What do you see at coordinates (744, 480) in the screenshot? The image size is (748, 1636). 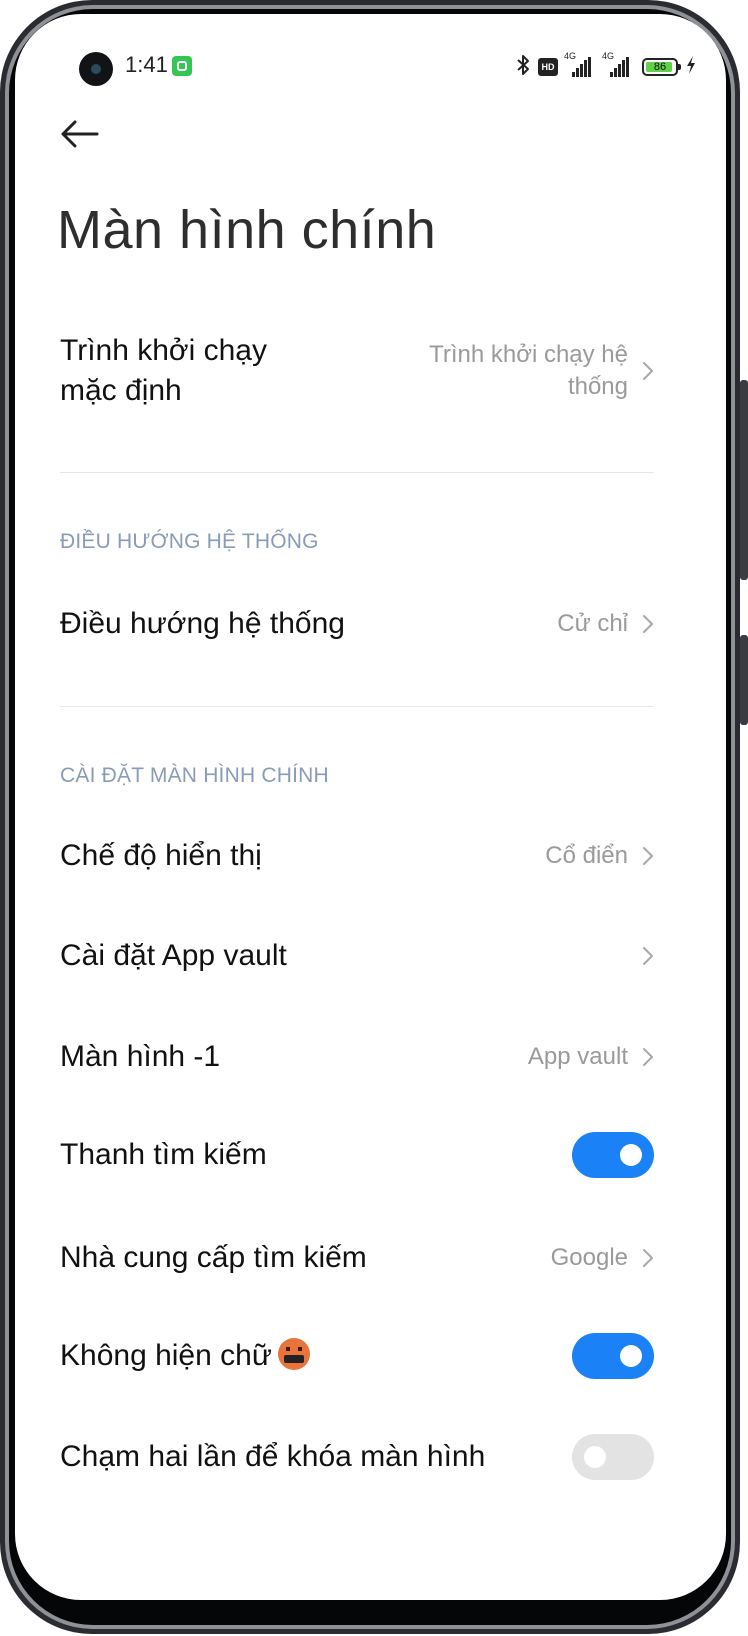 I see `volume-button` at bounding box center [744, 480].